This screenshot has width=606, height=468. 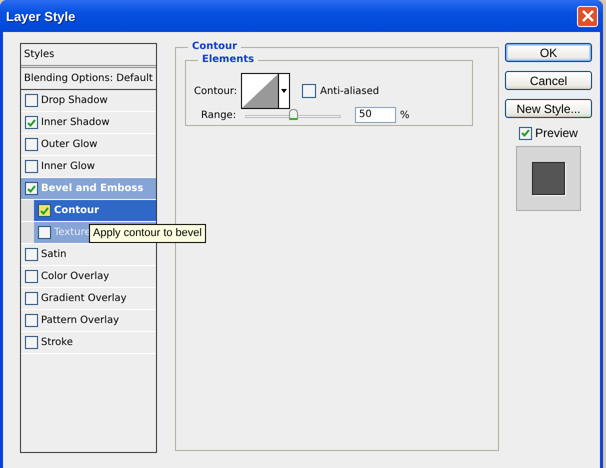 What do you see at coordinates (548, 80) in the screenshot?
I see `dialog-button: Cancel` at bounding box center [548, 80].